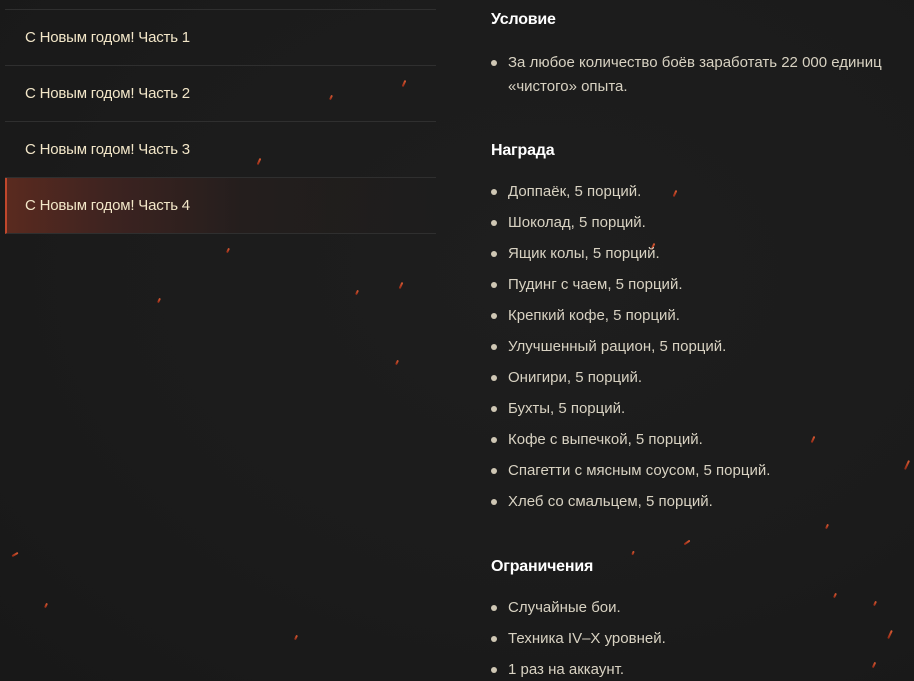 The height and width of the screenshot is (681, 914). What do you see at coordinates (702, 412) in the screenshot?
I see `list-item: Бухты, 5 порций.` at bounding box center [702, 412].